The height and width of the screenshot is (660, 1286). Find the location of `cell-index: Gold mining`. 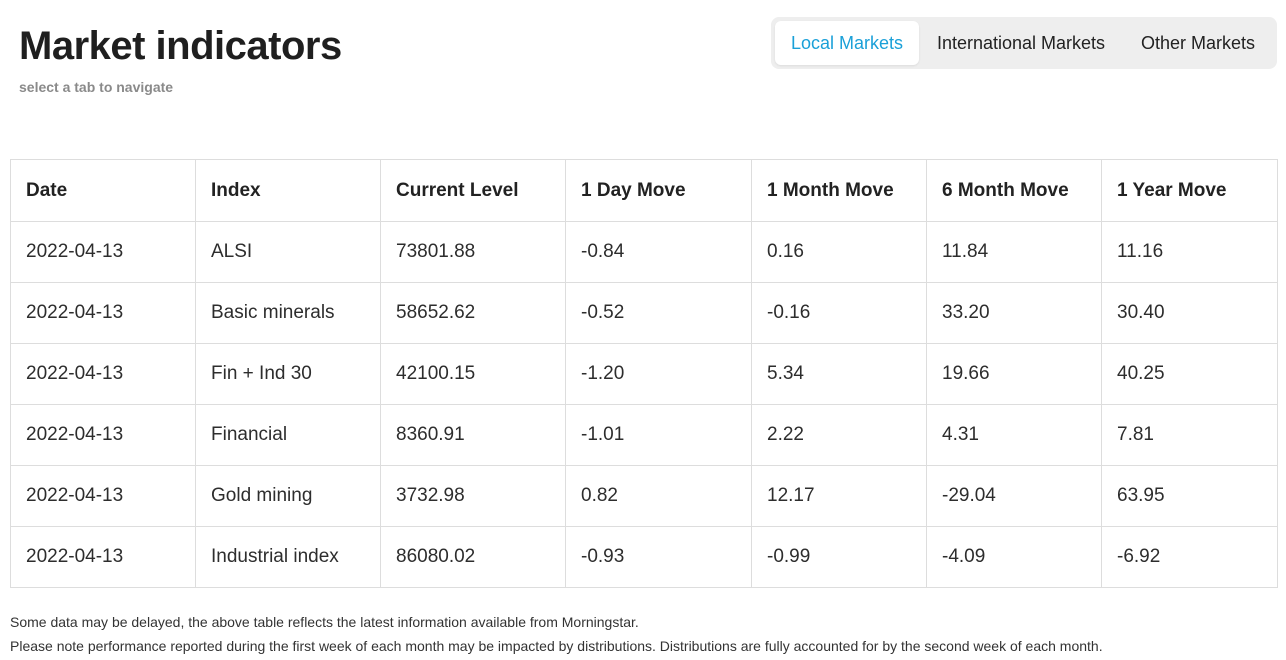

cell-index: Gold mining is located at coordinates (288, 496).